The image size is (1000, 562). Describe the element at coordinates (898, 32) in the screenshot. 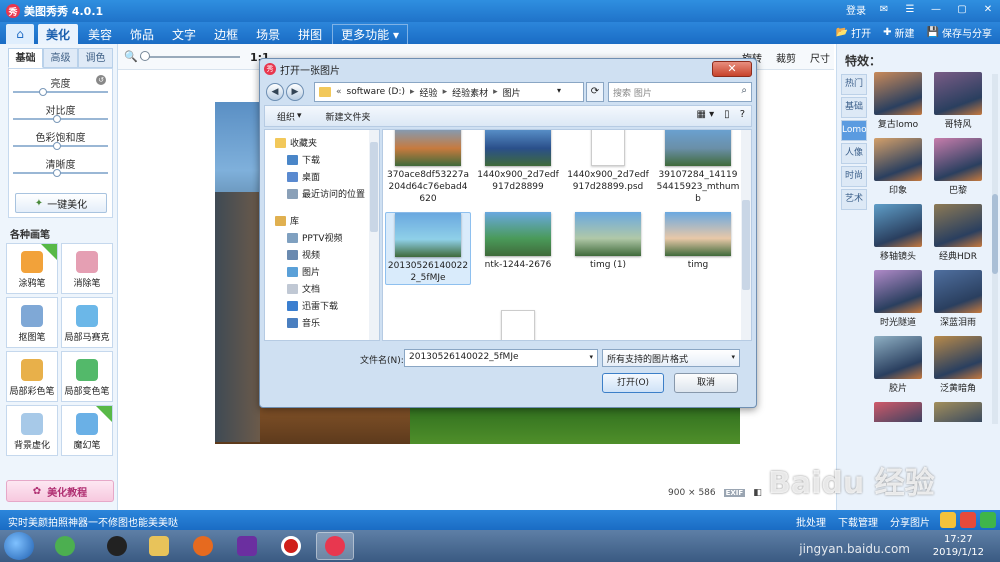

I see `new-button: ✚ 新建` at that location.